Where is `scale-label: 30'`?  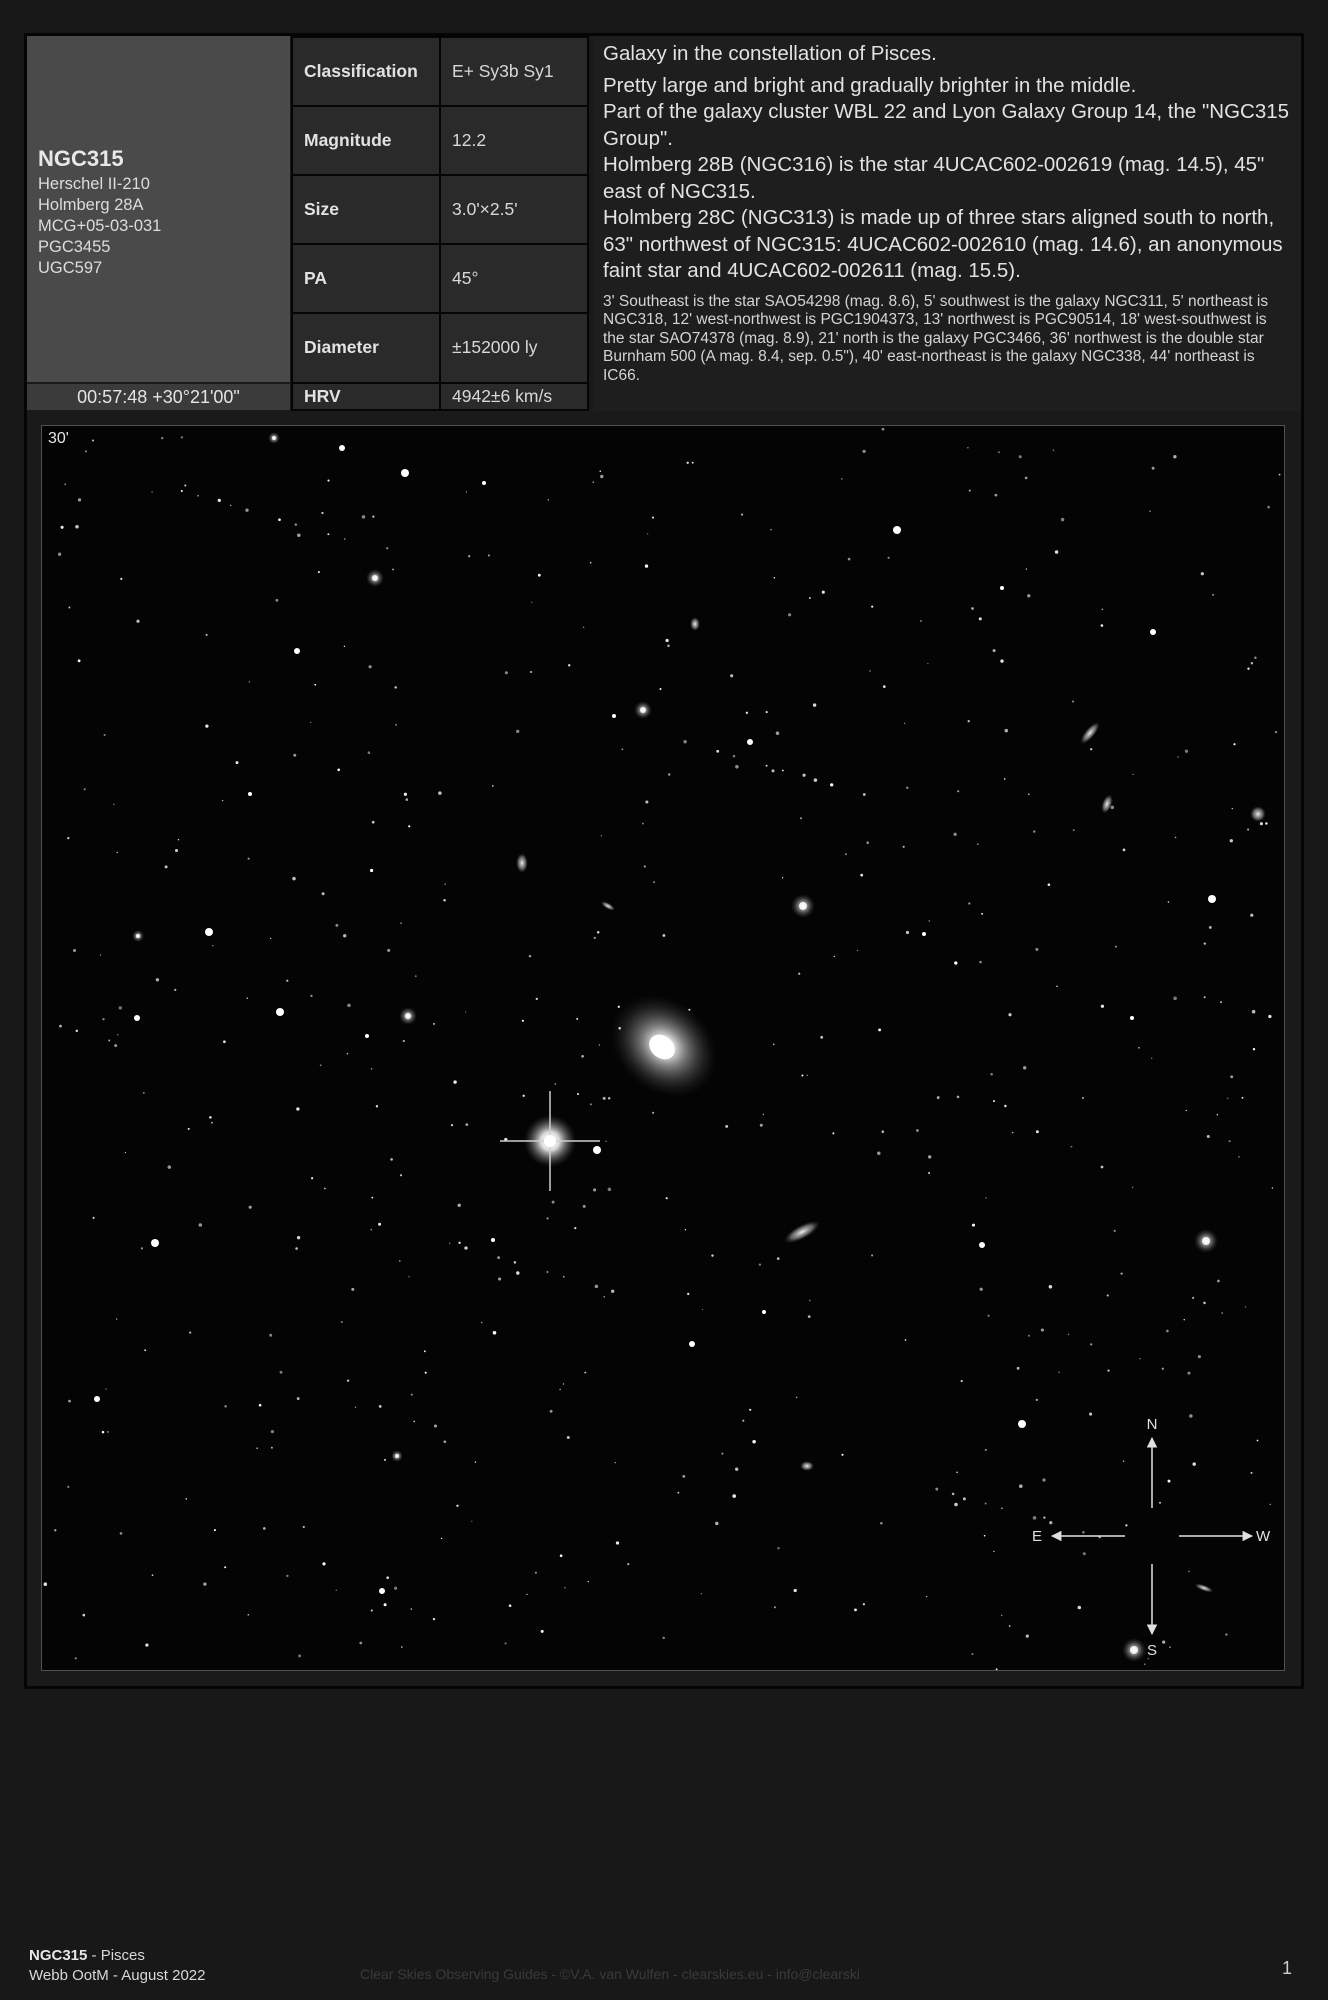
scale-label: 30' is located at coordinates (58, 438).